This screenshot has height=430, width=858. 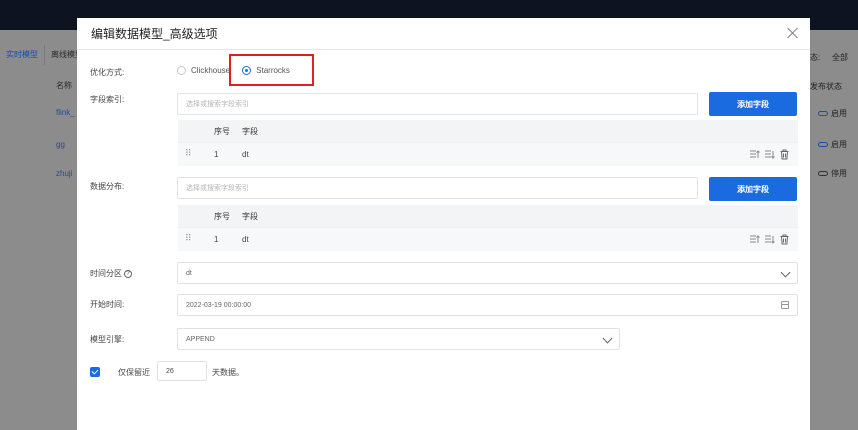 I want to click on retain-days-input: 26, so click(x=182, y=371).